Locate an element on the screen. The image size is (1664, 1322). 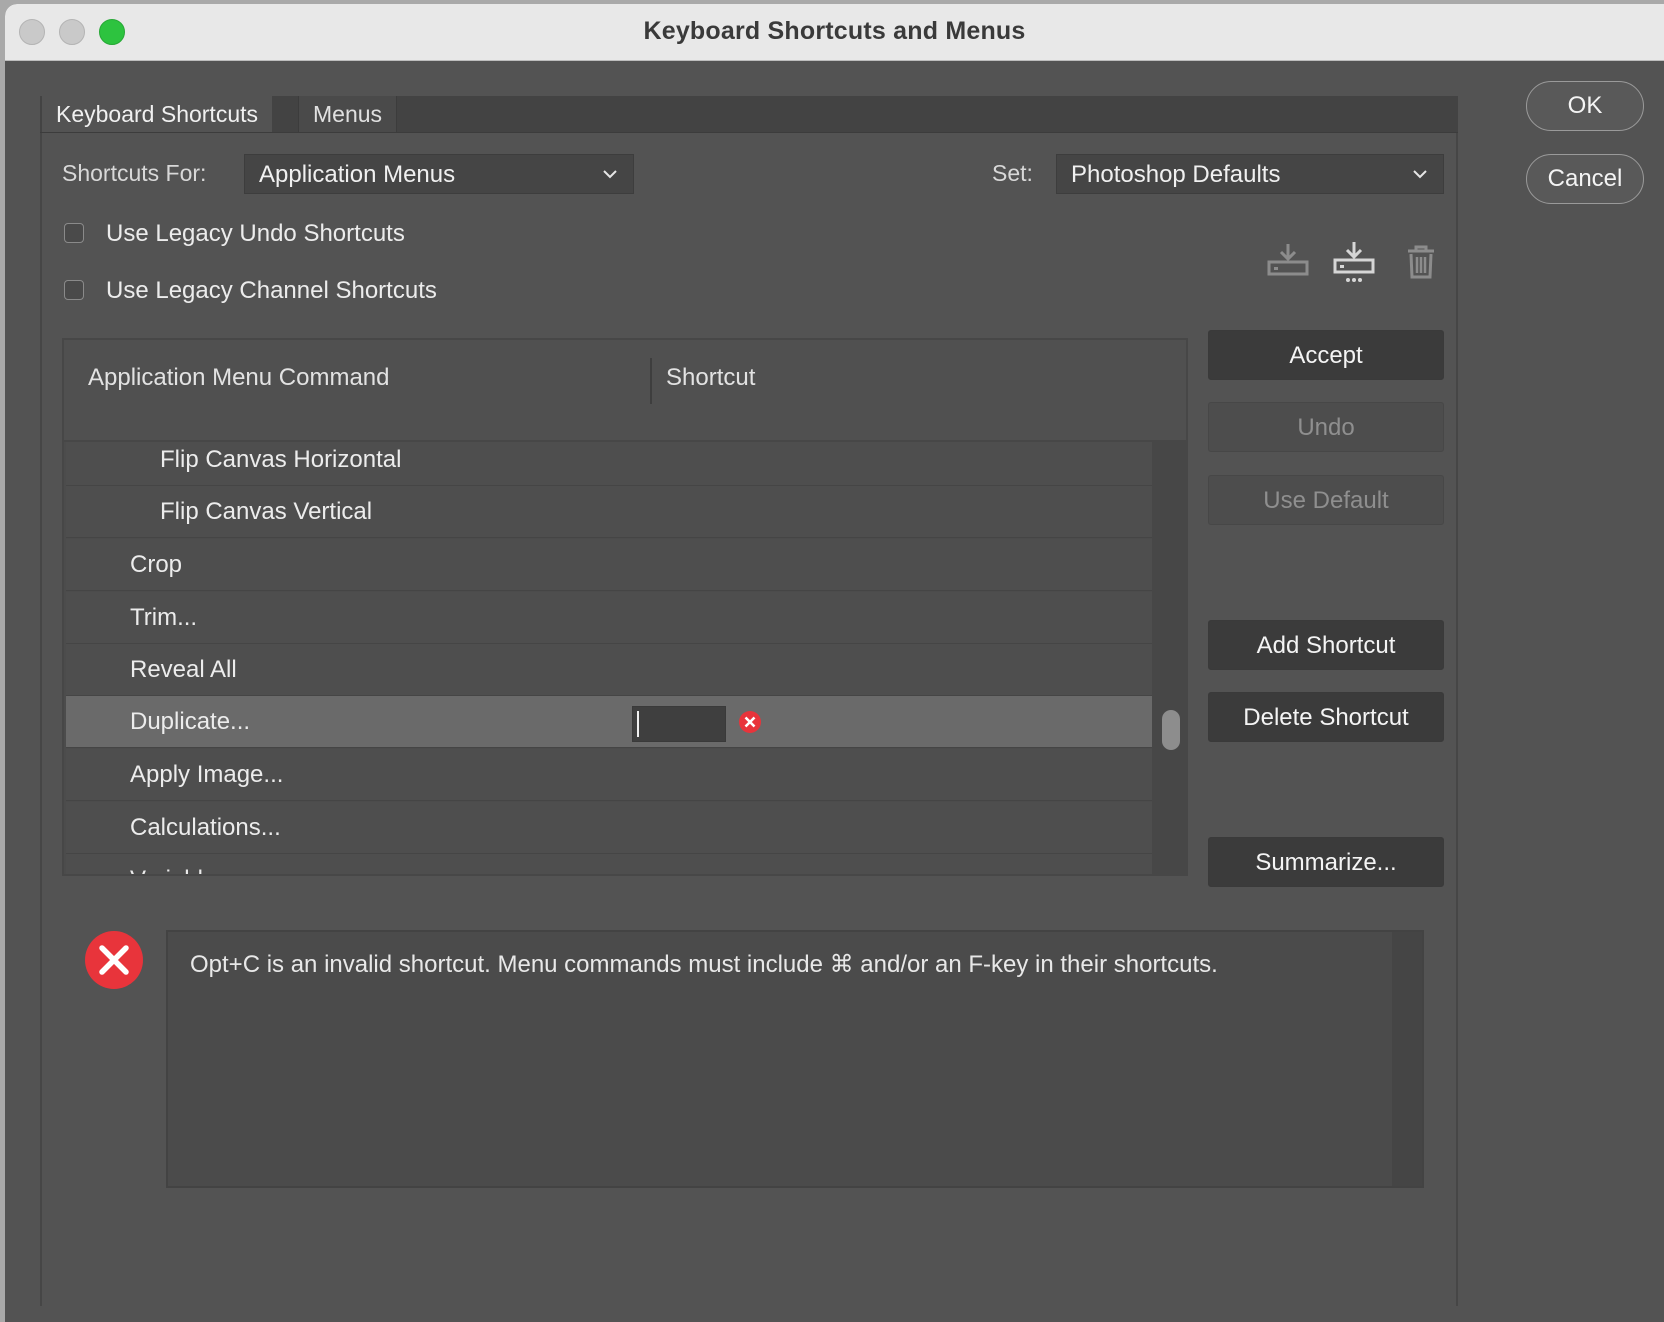
shortcuts-for-value: Application Menus is located at coordinates (357, 174).